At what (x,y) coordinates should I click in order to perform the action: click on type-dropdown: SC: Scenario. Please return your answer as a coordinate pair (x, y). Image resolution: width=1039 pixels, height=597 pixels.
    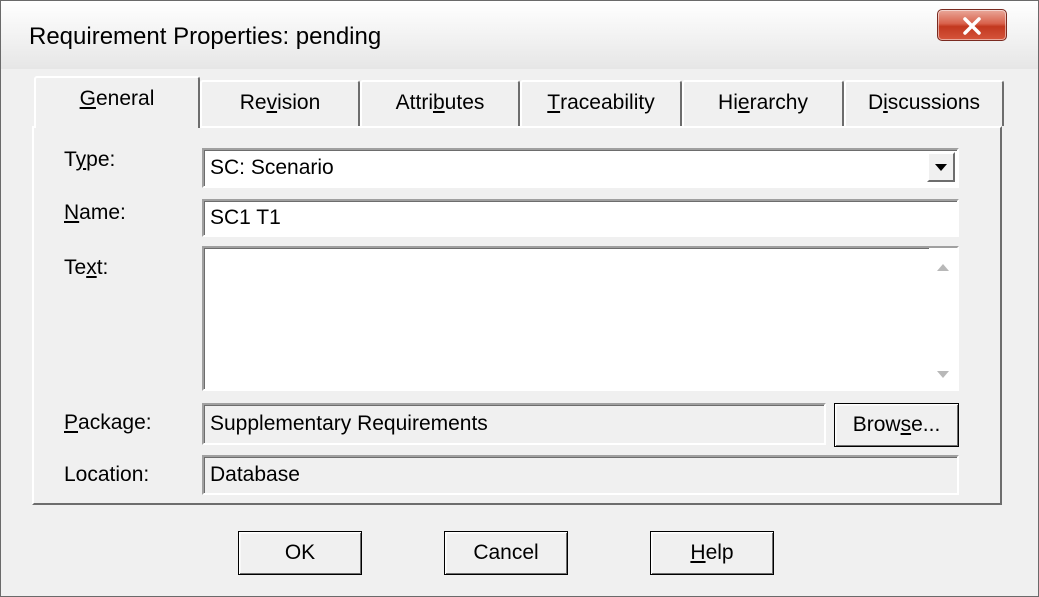
    Looking at the image, I should click on (580, 168).